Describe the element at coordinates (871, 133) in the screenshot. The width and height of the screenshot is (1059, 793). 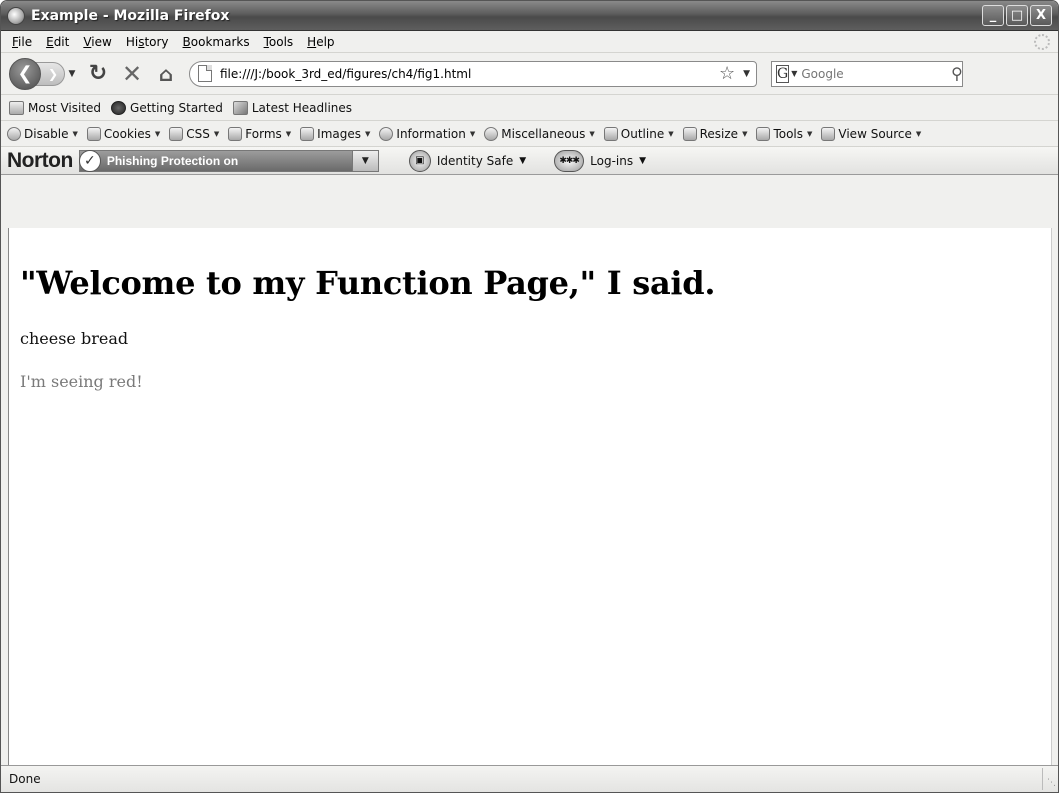
I see `dev-view-source: View Source ▼` at that location.